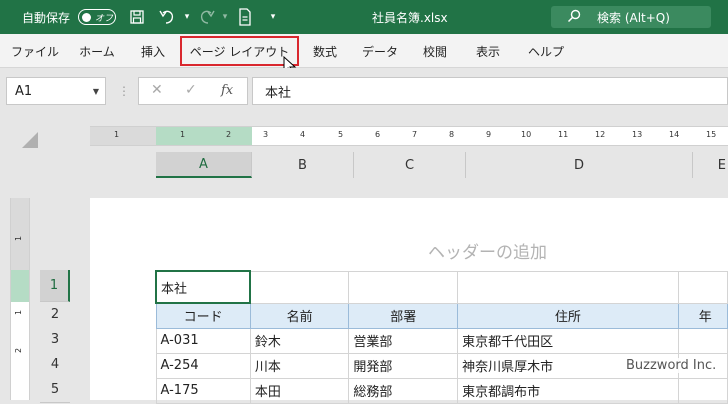 The height and width of the screenshot is (404, 728). Describe the element at coordinates (187, 17) in the screenshot. I see `undo-dropdown-icon: ▾` at that location.